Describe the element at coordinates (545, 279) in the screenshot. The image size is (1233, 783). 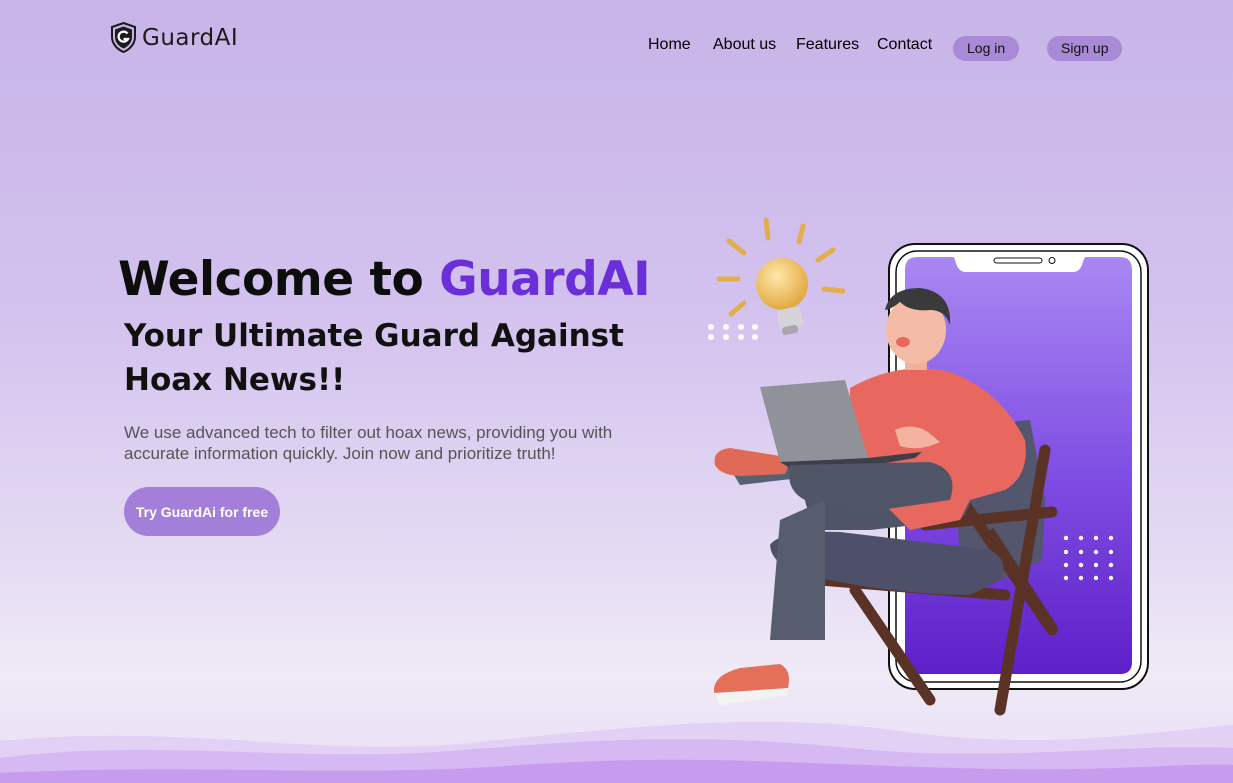
I see `hero-title-brand: GuardAI` at that location.